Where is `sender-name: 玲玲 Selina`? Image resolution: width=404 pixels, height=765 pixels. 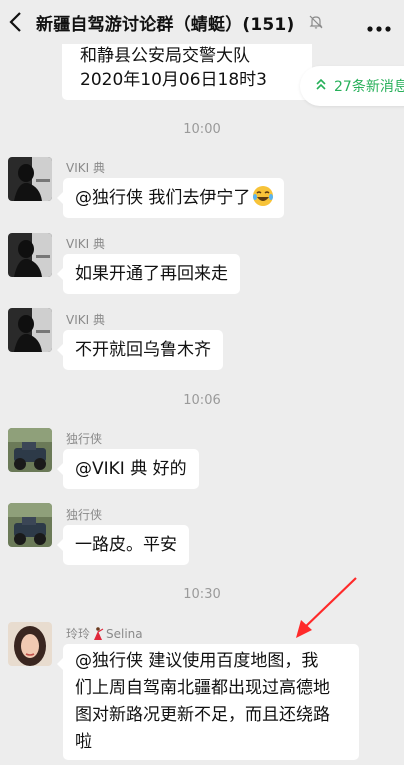
sender-name: 玲玲 Selina is located at coordinates (104, 634).